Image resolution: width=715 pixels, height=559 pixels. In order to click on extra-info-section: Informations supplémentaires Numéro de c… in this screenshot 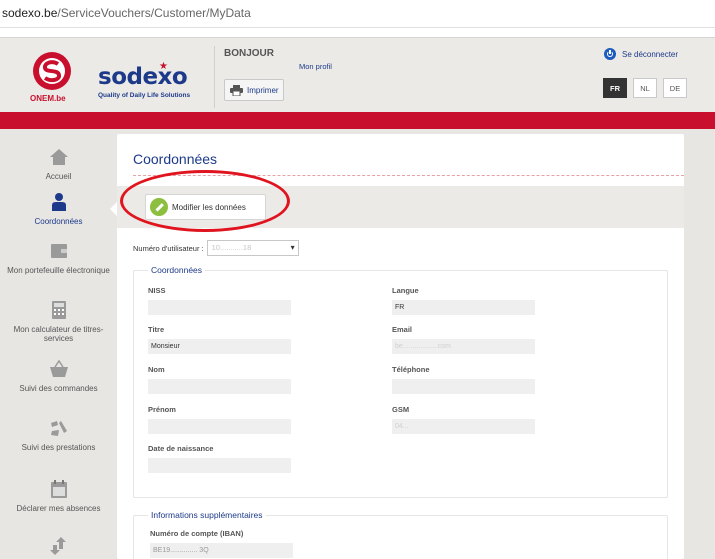, I will do `click(400, 534)`.